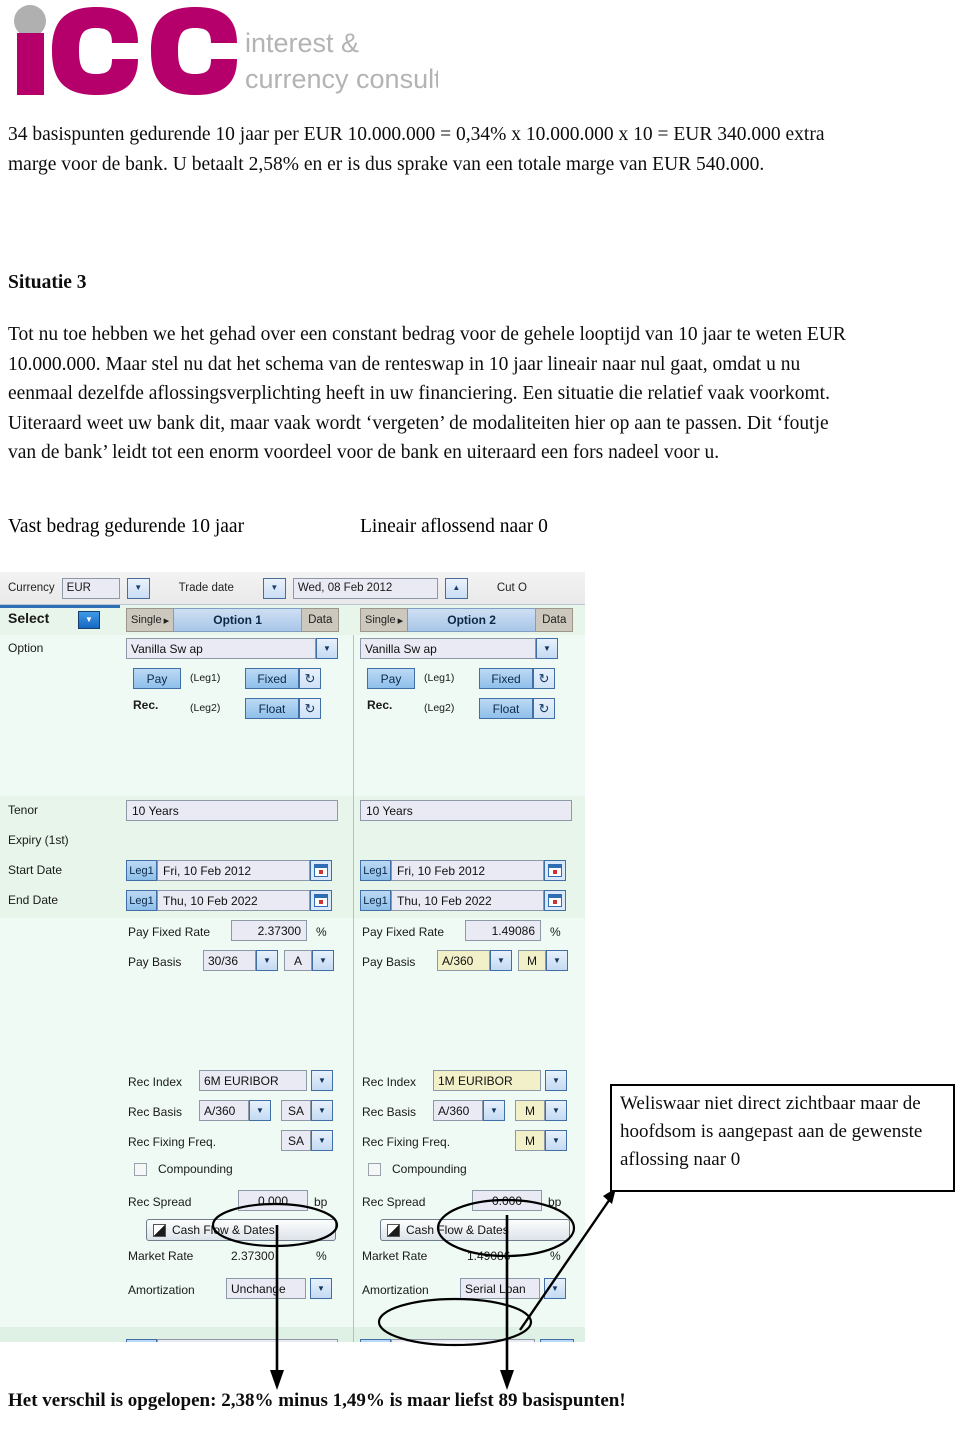 The width and height of the screenshot is (960, 1444). Describe the element at coordinates (503, 930) in the screenshot. I see `pay-fixed-rate-field-2: 1.49086` at that location.